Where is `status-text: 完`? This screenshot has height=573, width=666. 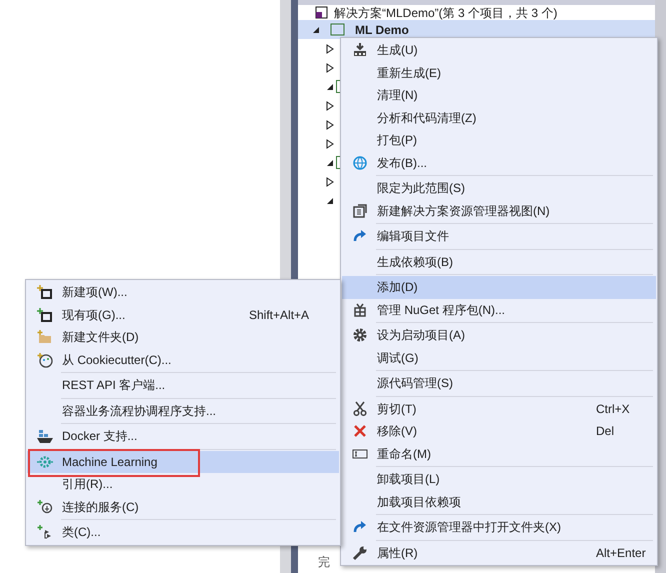 status-text: 完 is located at coordinates (324, 562).